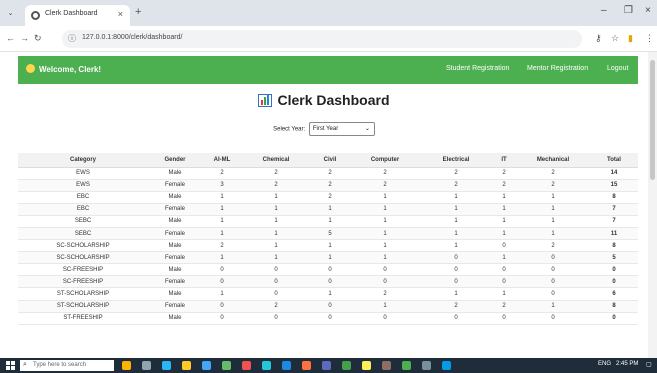 This screenshot has width=657, height=373. I want to click on table-row: SC-FREESHIP Male 0 0 0 0 0 0 0 0, so click(328, 270).